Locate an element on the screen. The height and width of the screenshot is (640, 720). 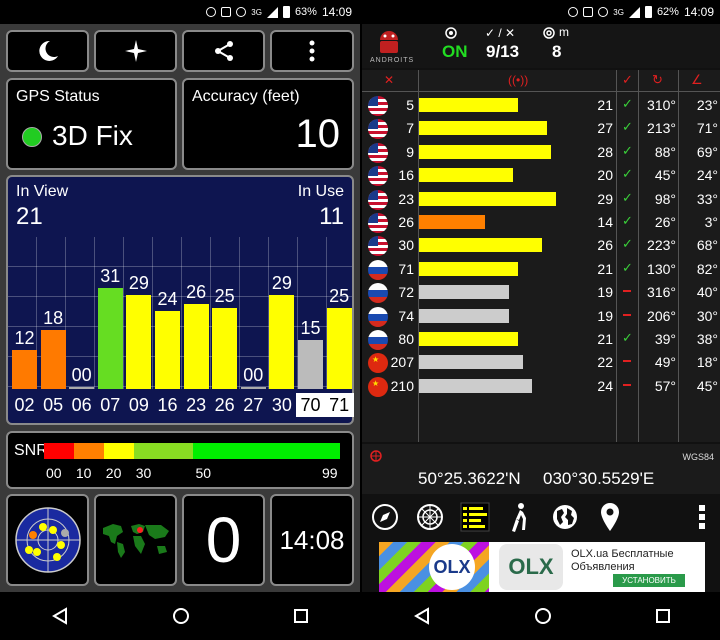
ad-logo-text: OLX is located at coordinates (531, 566).